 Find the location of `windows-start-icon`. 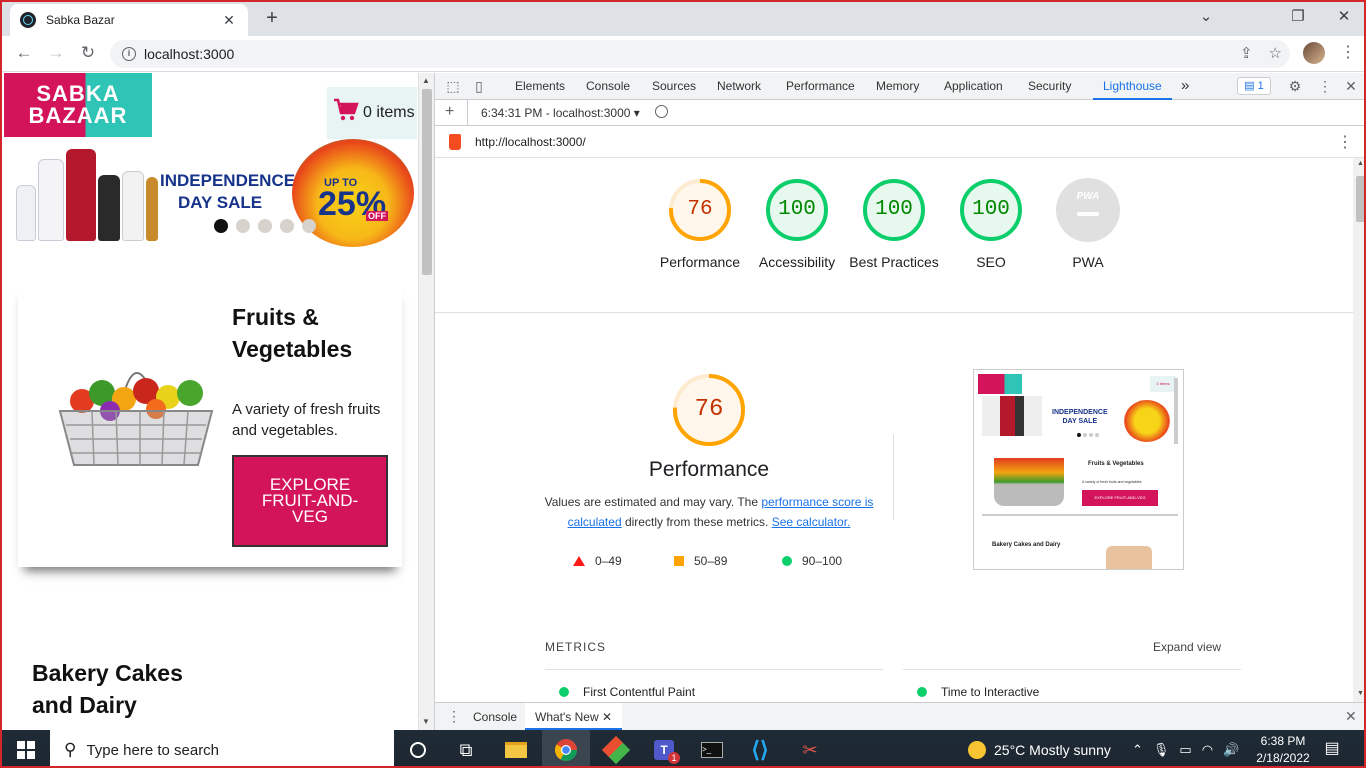

windows-start-icon is located at coordinates (26, 748).